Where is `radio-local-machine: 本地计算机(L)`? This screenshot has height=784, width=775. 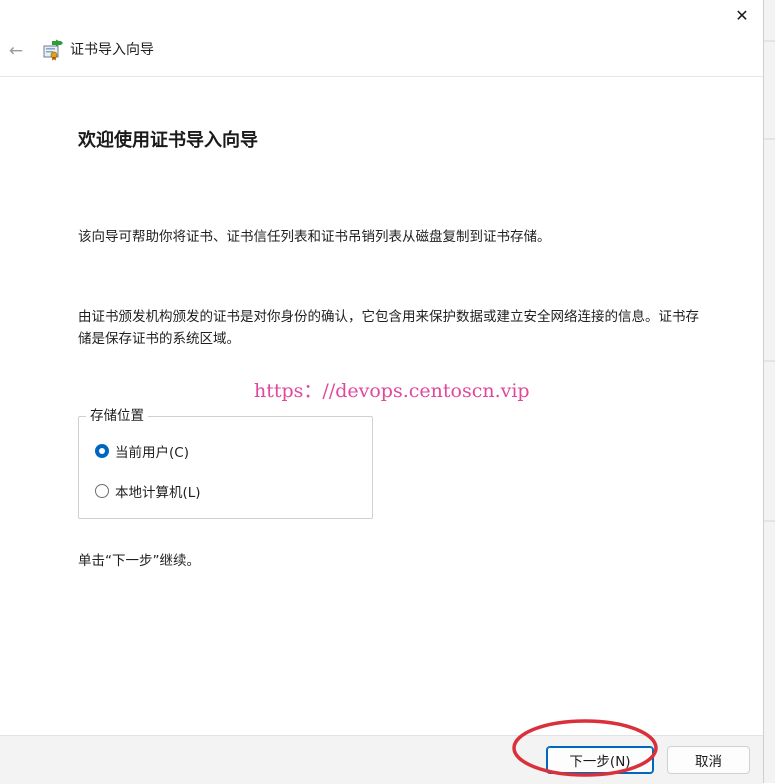 radio-local-machine: 本地计算机(L) is located at coordinates (148, 491).